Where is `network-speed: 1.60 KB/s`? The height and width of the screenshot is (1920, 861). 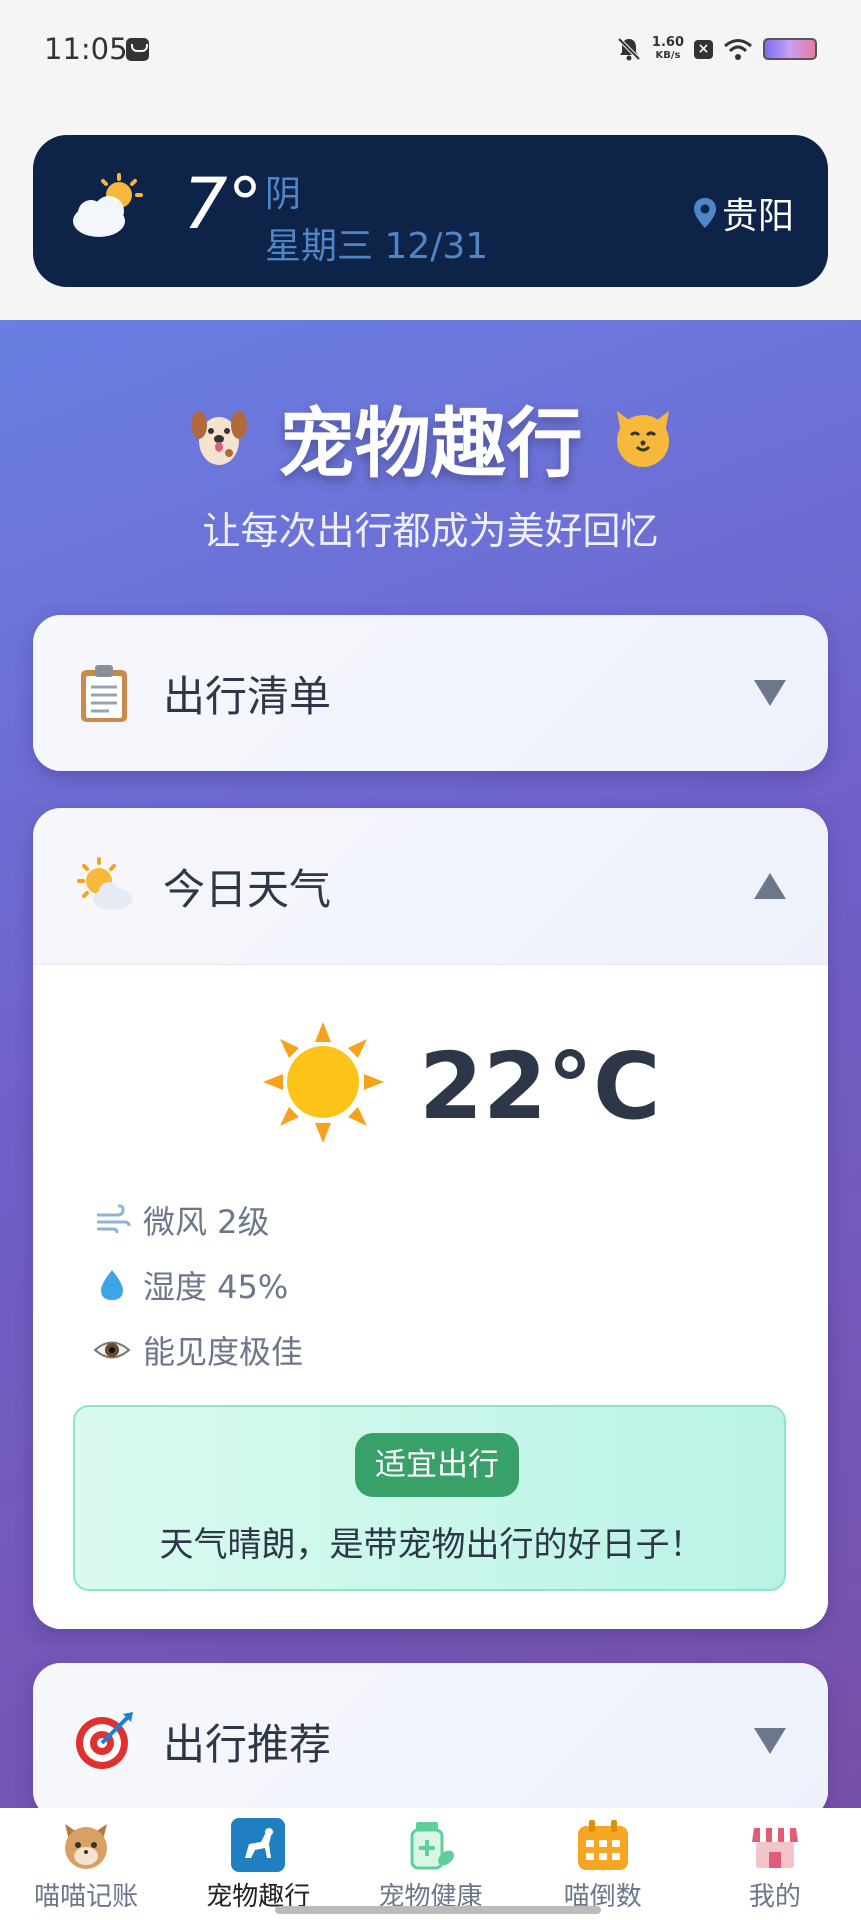
network-speed: 1.60 KB/s is located at coordinates (668, 49).